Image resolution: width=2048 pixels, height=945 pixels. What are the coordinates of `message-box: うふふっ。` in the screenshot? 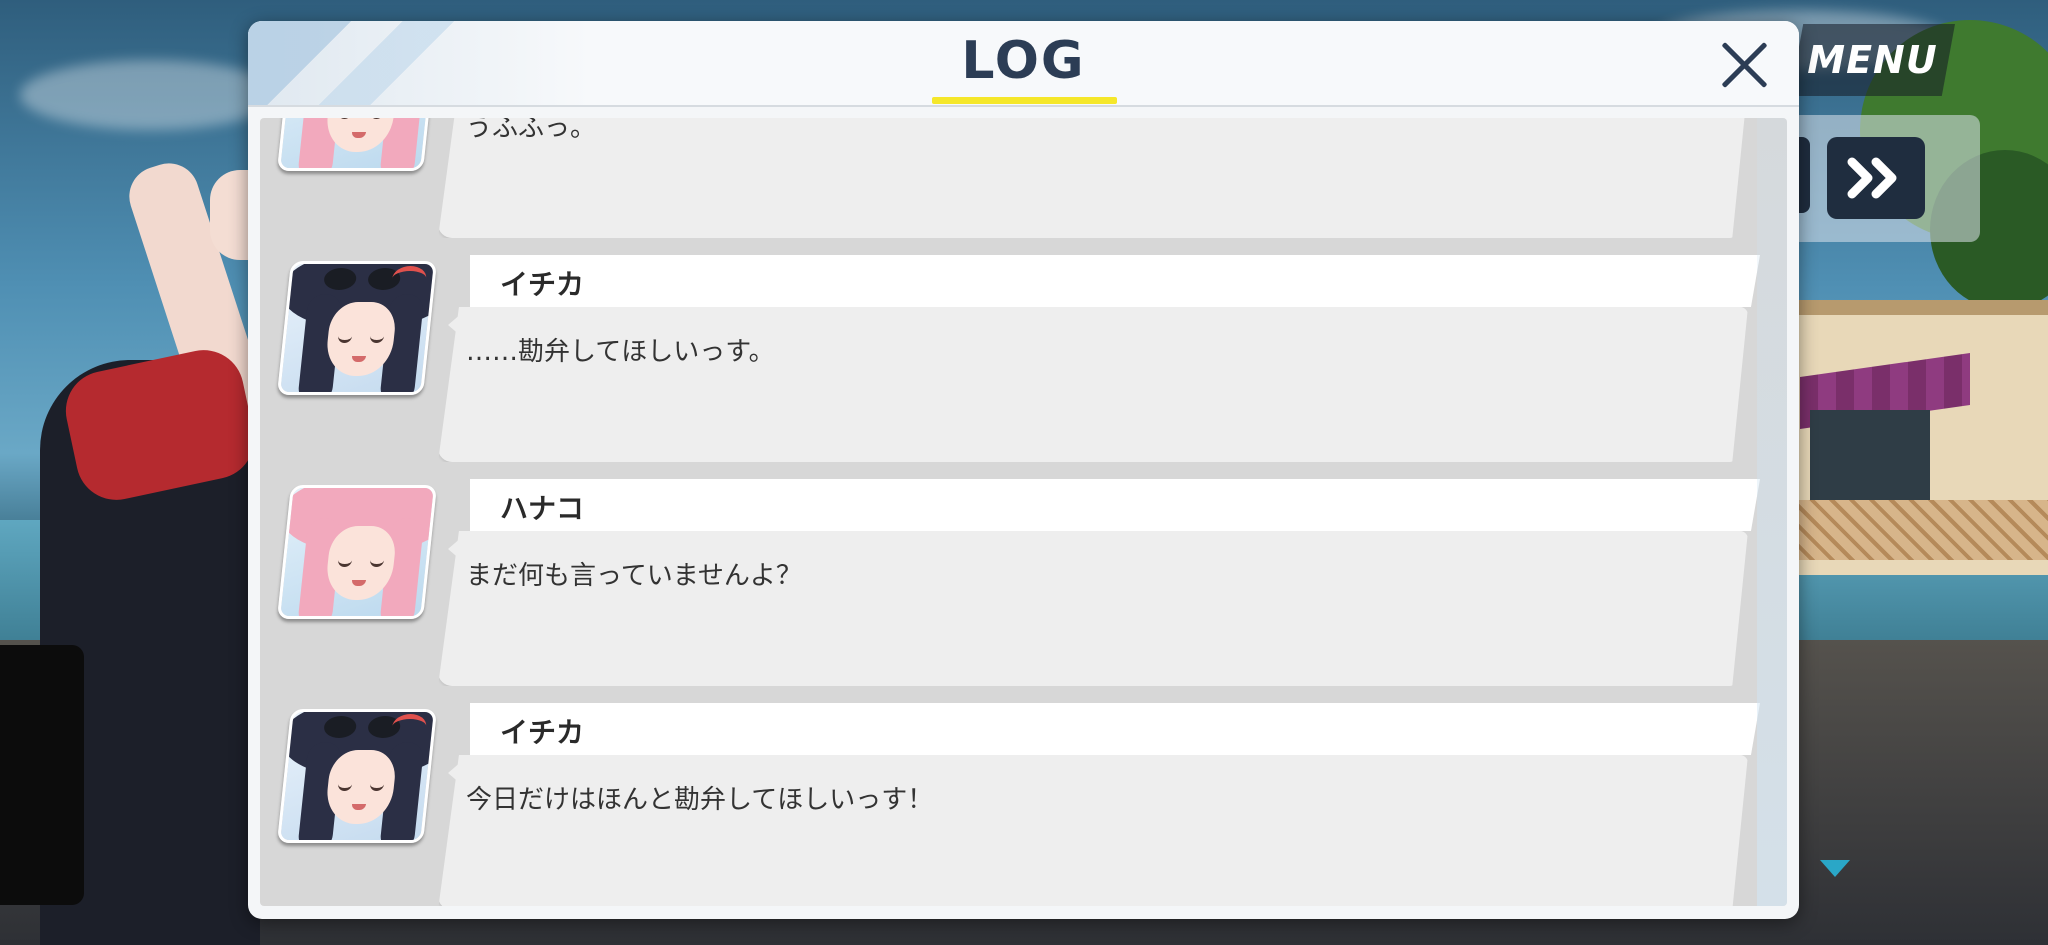 It's located at (1093, 178).